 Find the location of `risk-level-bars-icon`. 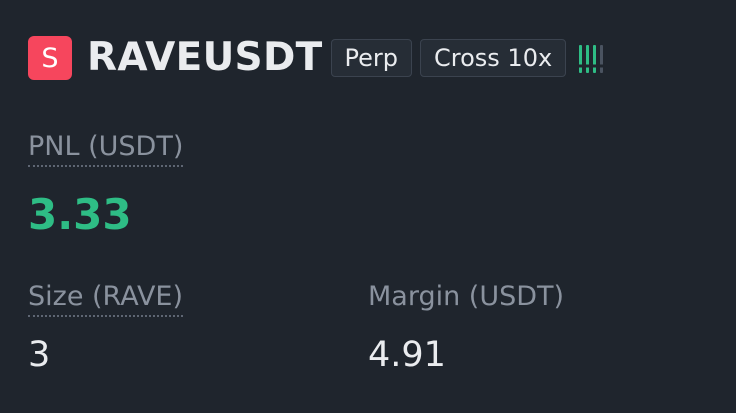

risk-level-bars-icon is located at coordinates (591, 58).